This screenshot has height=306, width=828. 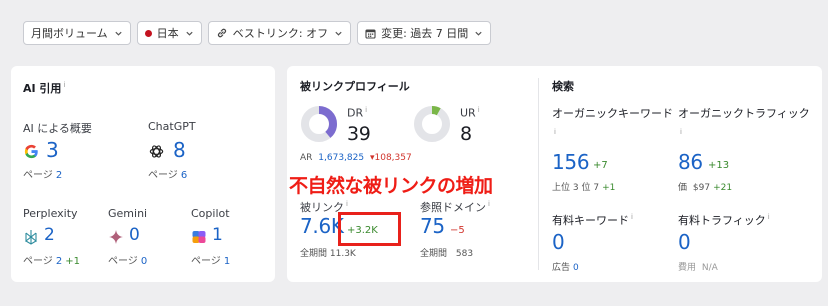 What do you see at coordinates (69, 33) in the screenshot?
I see `volume-label: 月間ボリューム` at bounding box center [69, 33].